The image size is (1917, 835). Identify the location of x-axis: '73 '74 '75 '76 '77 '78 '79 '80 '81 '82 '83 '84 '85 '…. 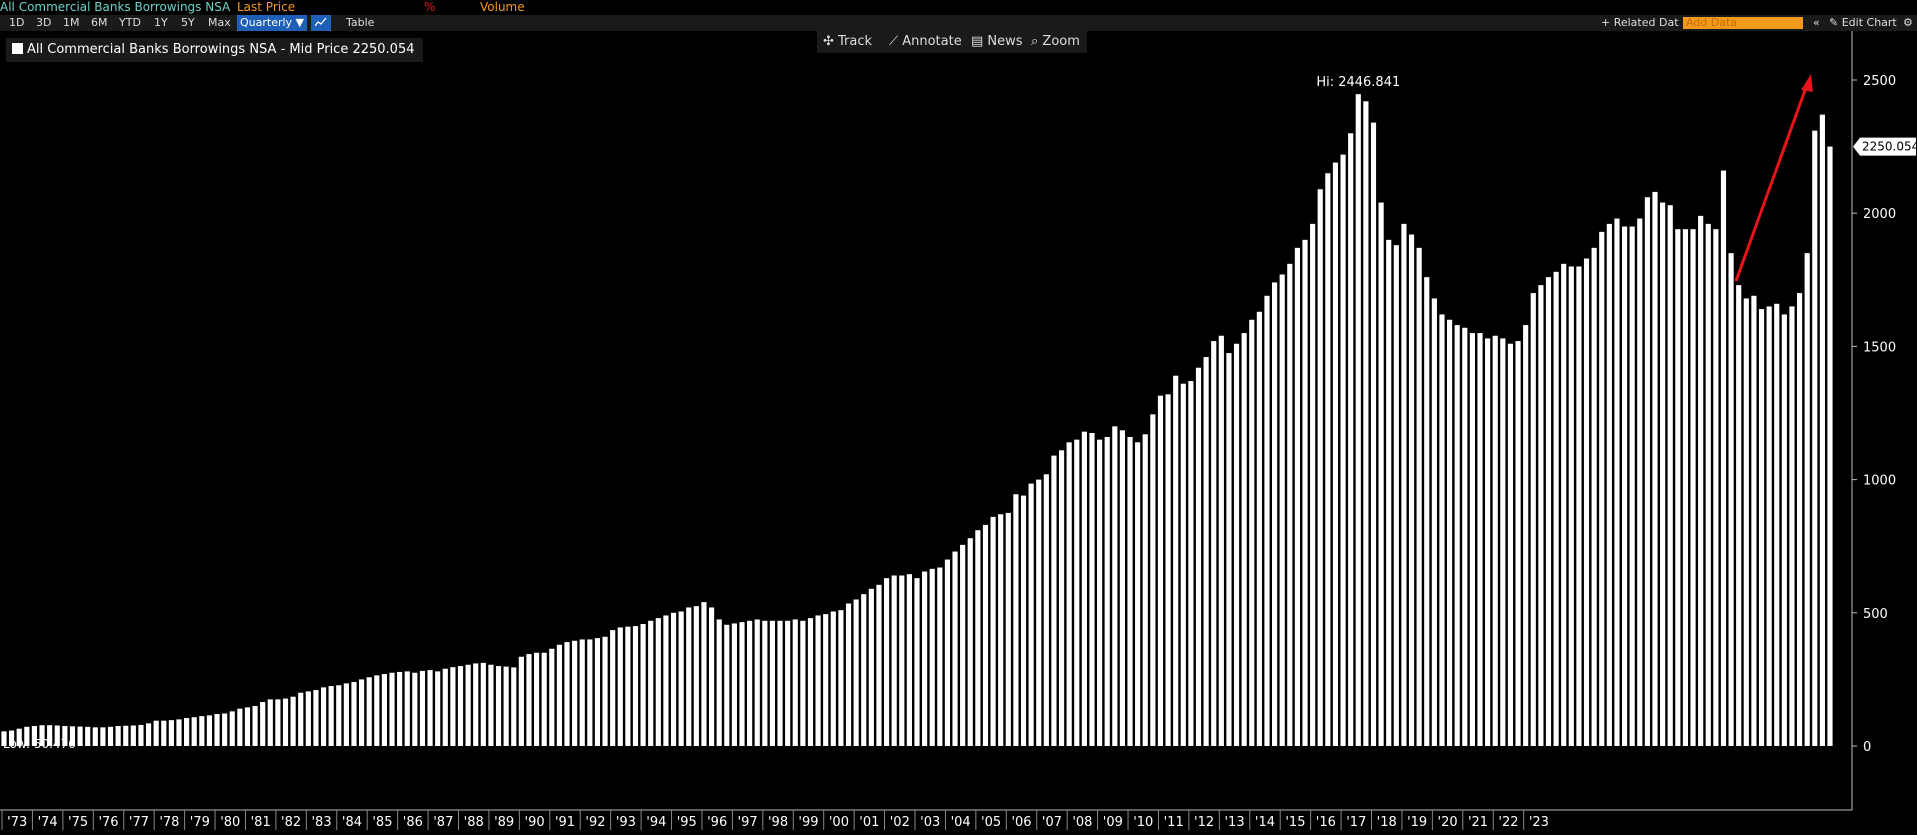
(926, 819).